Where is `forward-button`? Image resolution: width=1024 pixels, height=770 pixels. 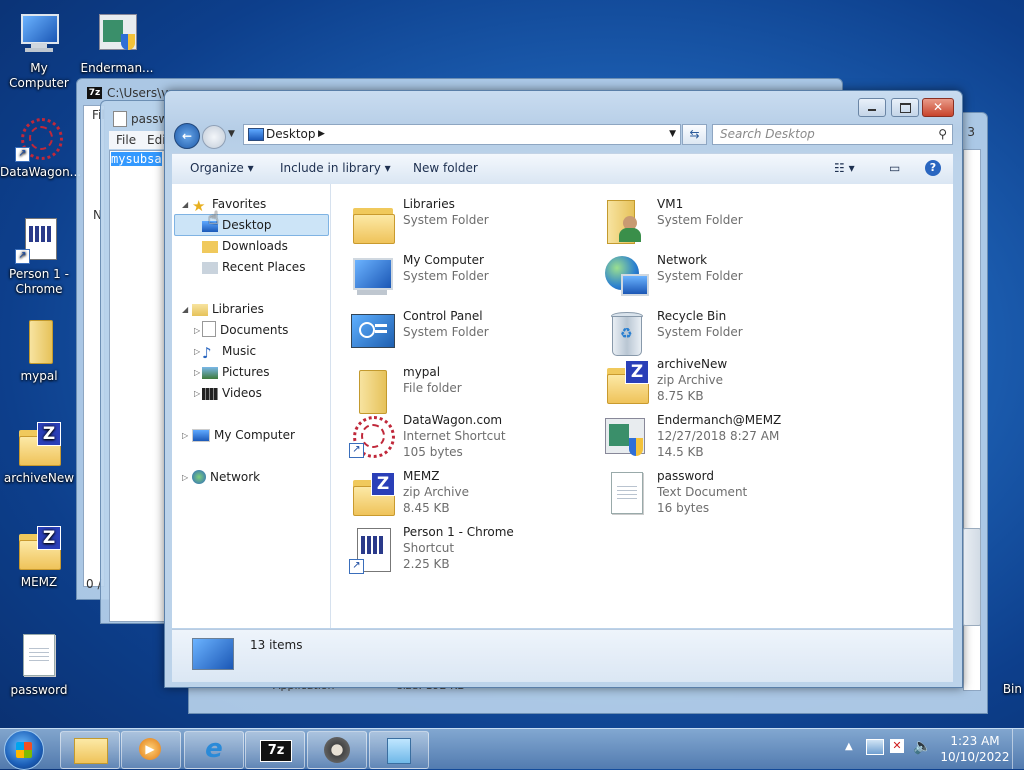 forward-button is located at coordinates (214, 137).